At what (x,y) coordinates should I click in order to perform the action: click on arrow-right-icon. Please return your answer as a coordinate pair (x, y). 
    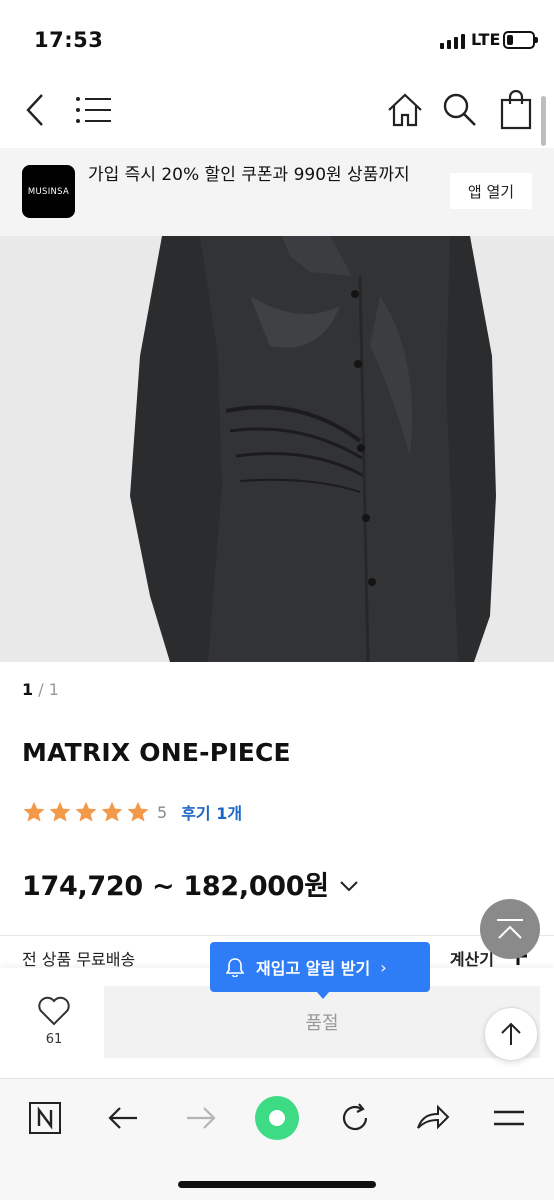
    Looking at the image, I should click on (201, 1118).